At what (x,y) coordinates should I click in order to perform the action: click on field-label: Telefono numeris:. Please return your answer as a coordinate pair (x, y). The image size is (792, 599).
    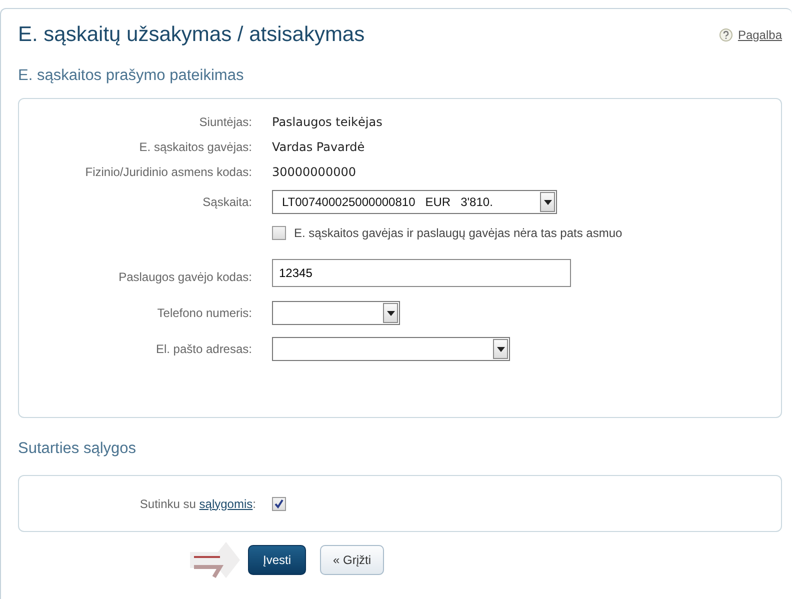
    Looking at the image, I should click on (204, 313).